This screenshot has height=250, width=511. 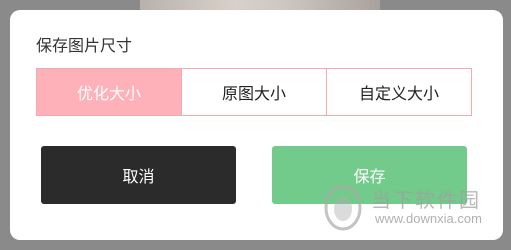 I want to click on option-original-size: 原图大小, so click(x=253, y=92).